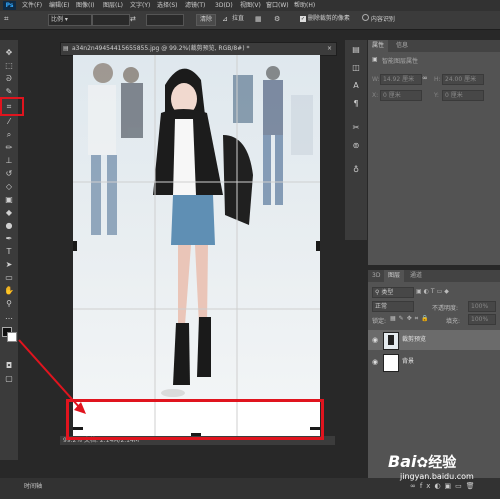 Image resolution: width=500 pixels, height=499 pixels. What do you see at coordinates (434, 340) in the screenshot?
I see `layer-row: ◉ 裁剪预览` at bounding box center [434, 340].